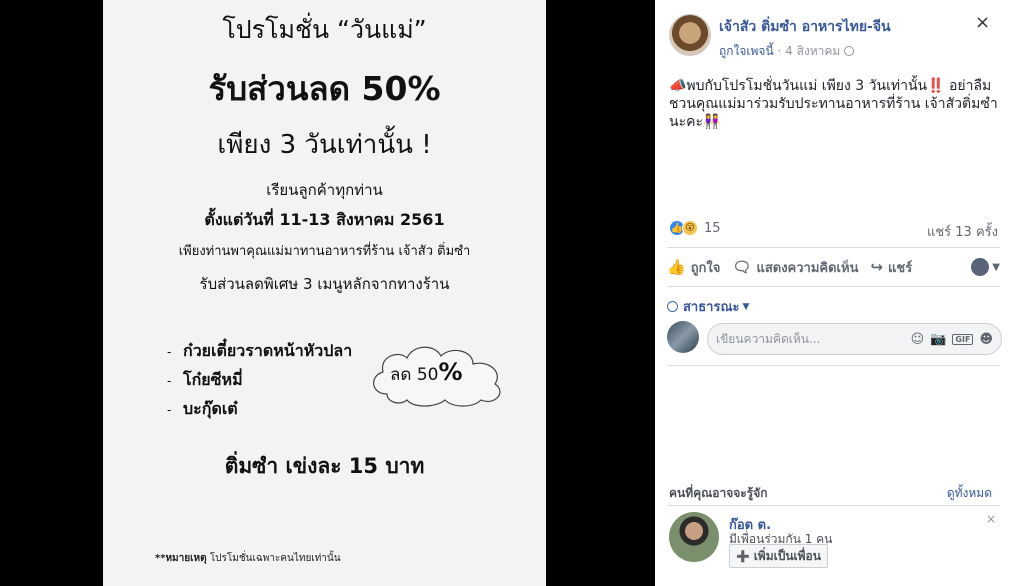  What do you see at coordinates (812, 51) in the screenshot?
I see `post-date: 4 สิงหาคม` at bounding box center [812, 51].